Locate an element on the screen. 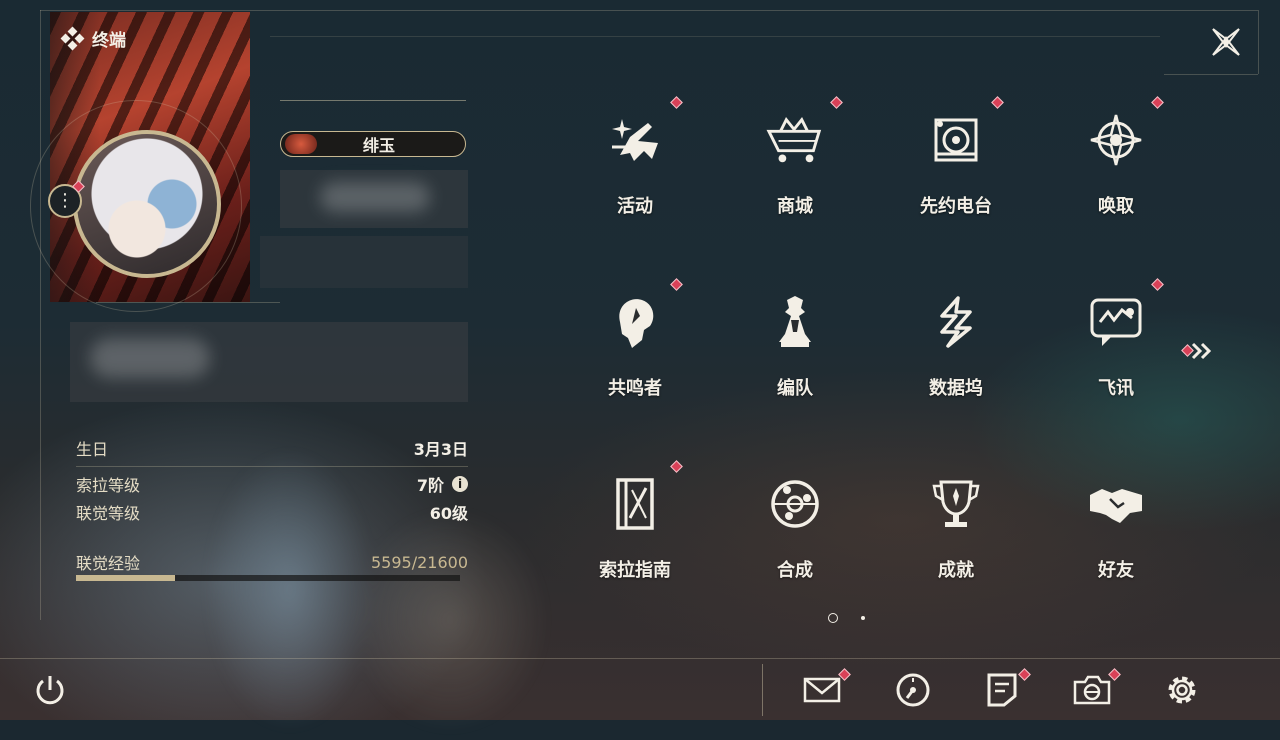 The width and height of the screenshot is (1280, 740). power-button is located at coordinates (50, 690).